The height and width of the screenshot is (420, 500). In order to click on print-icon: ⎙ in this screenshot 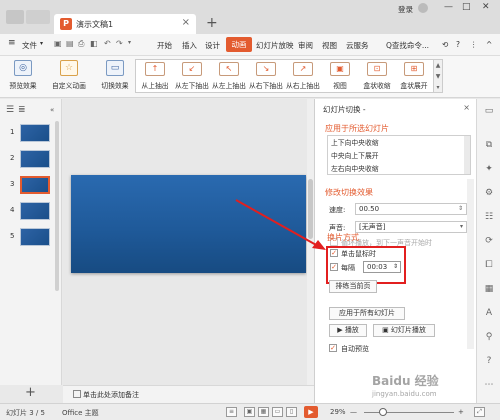, I will do `click(81, 44)`.